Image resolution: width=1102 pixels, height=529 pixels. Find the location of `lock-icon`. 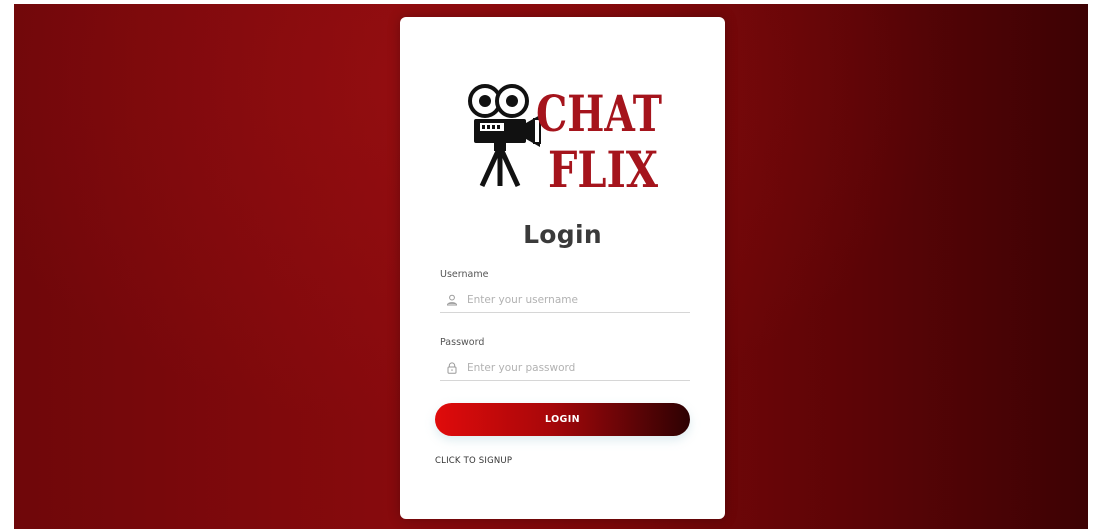

lock-icon is located at coordinates (452, 368).